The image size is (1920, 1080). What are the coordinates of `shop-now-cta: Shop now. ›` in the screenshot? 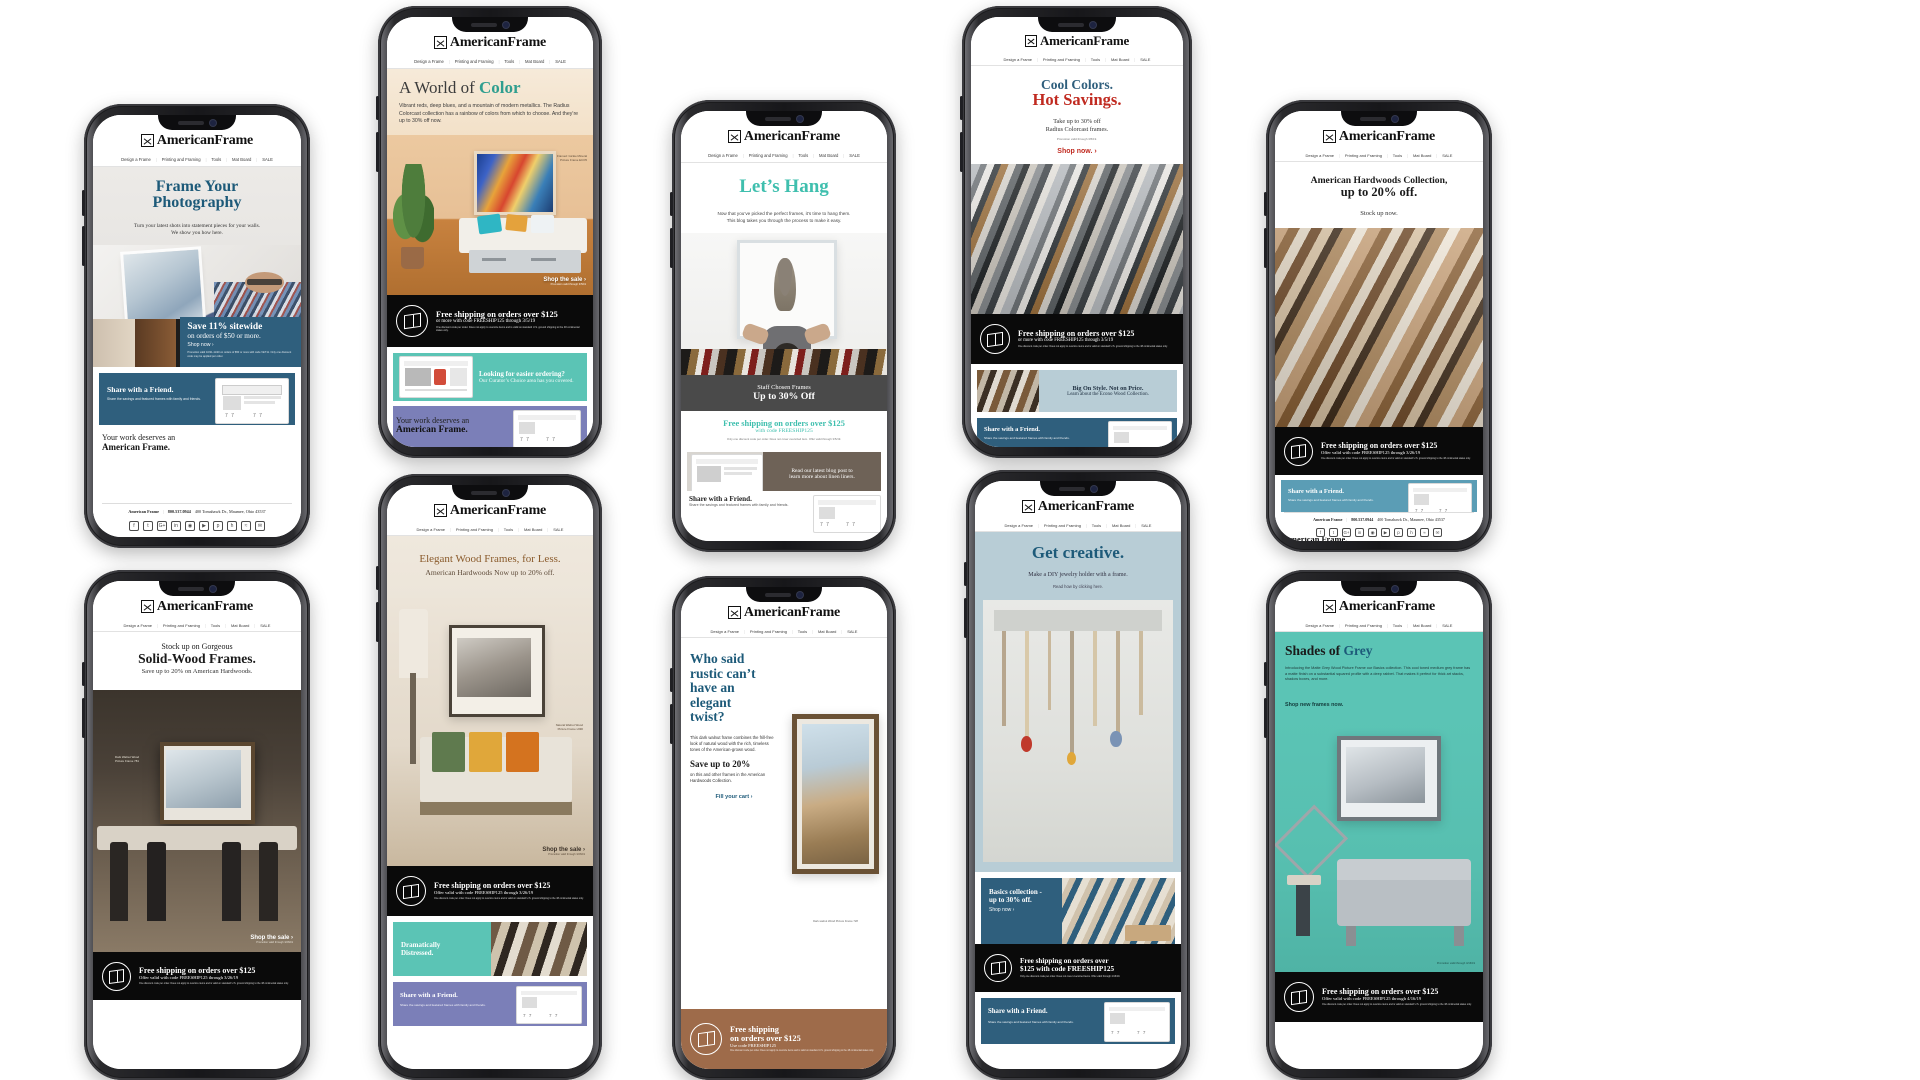 It's located at (1077, 151).